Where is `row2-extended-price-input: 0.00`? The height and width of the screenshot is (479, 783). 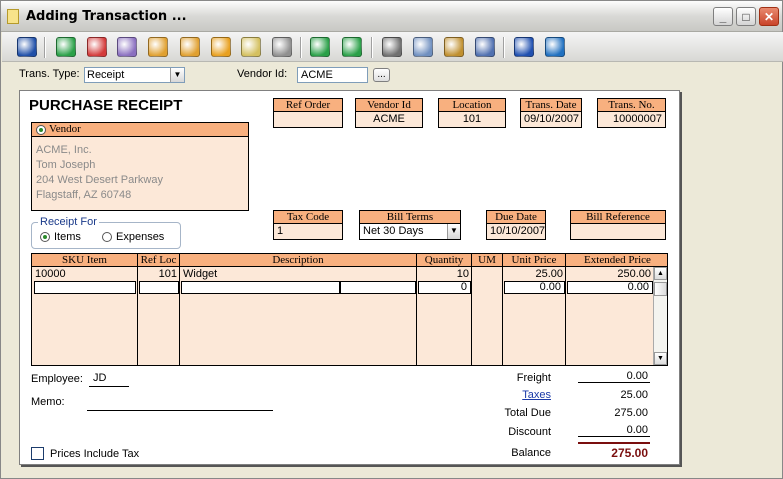
row2-extended-price-input: 0.00 is located at coordinates (610, 287).